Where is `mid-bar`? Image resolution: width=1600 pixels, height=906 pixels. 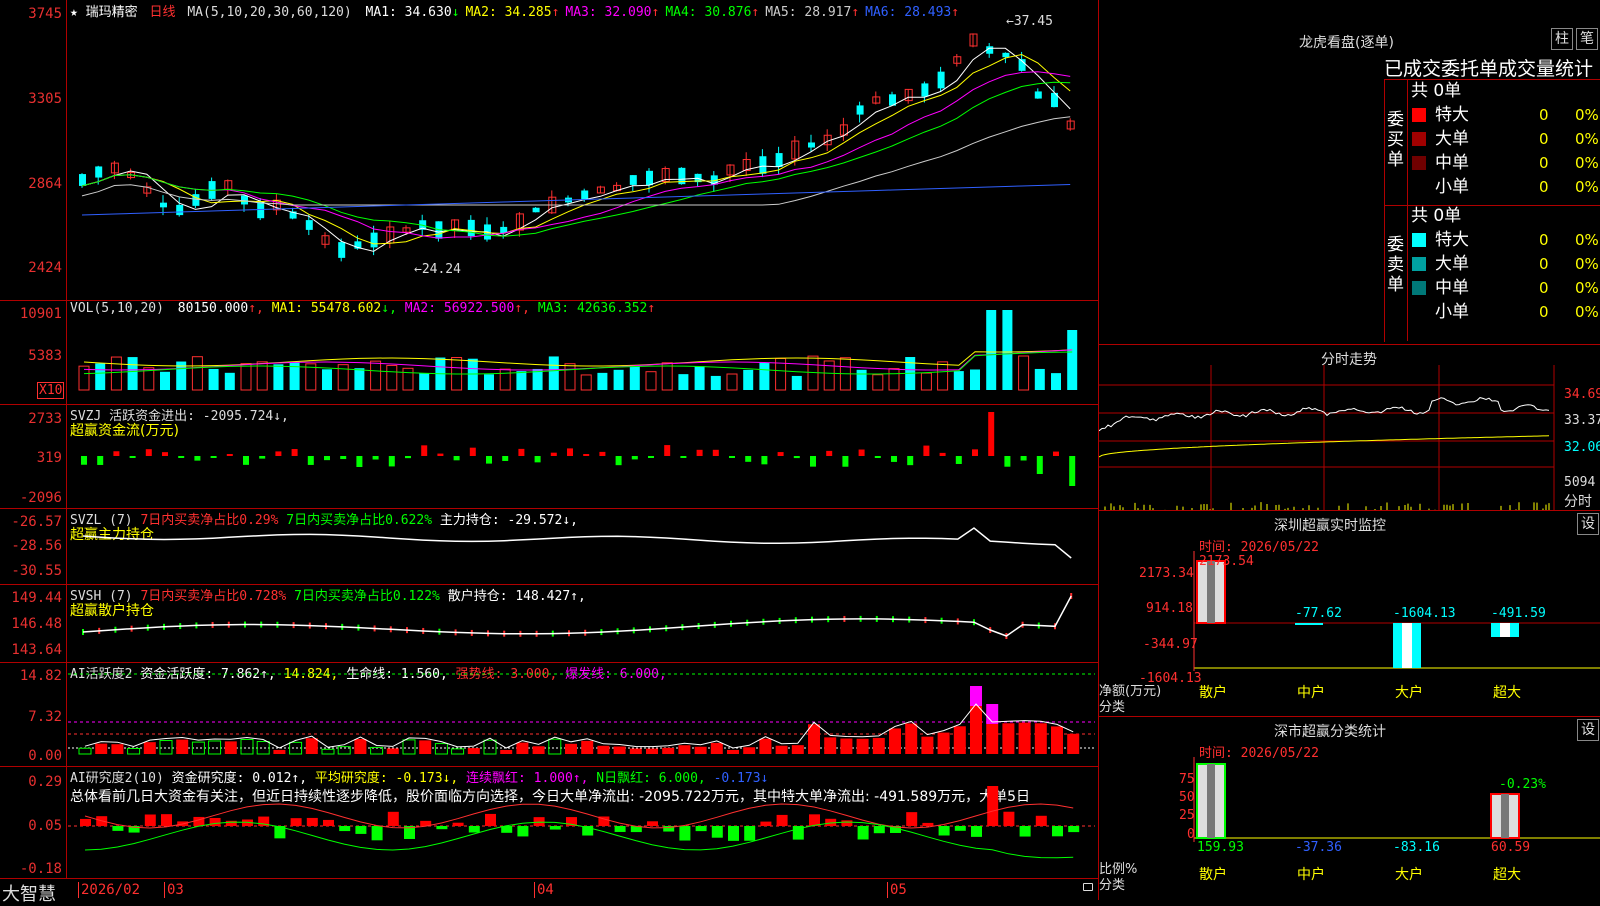
mid-bar is located at coordinates (1309, 624).